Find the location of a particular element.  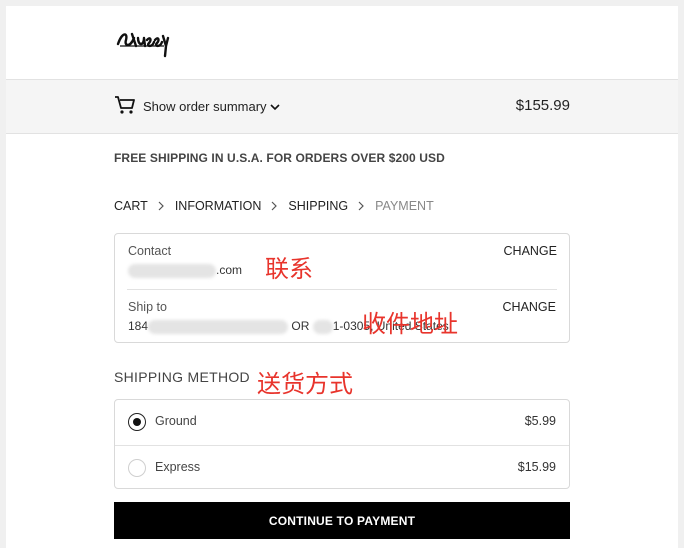

show-order-summary-toggle: Show order summary is located at coordinates (211, 106).